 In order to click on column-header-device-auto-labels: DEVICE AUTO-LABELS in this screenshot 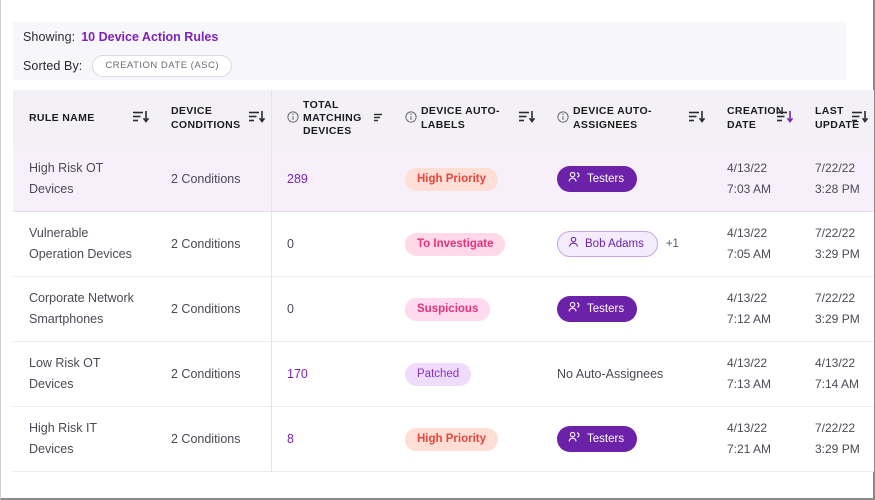, I will do `click(465, 118)`.